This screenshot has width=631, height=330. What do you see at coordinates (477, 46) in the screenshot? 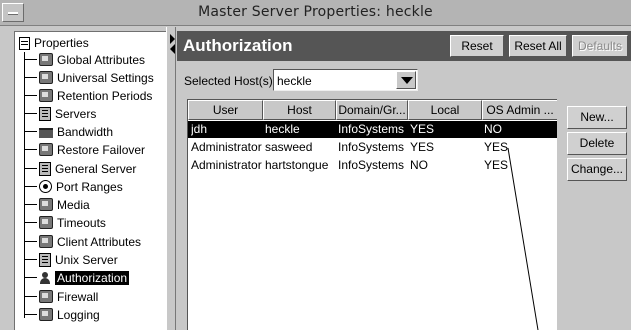
I see `reset-button: Reset` at bounding box center [477, 46].